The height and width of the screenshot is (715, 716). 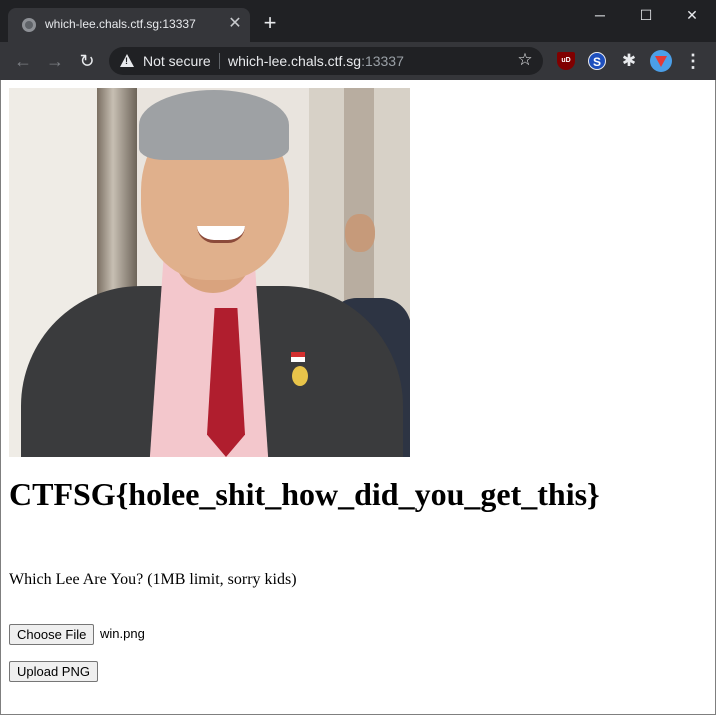 What do you see at coordinates (566, 61) in the screenshot?
I see `ublock-extension-icon: uD` at bounding box center [566, 61].